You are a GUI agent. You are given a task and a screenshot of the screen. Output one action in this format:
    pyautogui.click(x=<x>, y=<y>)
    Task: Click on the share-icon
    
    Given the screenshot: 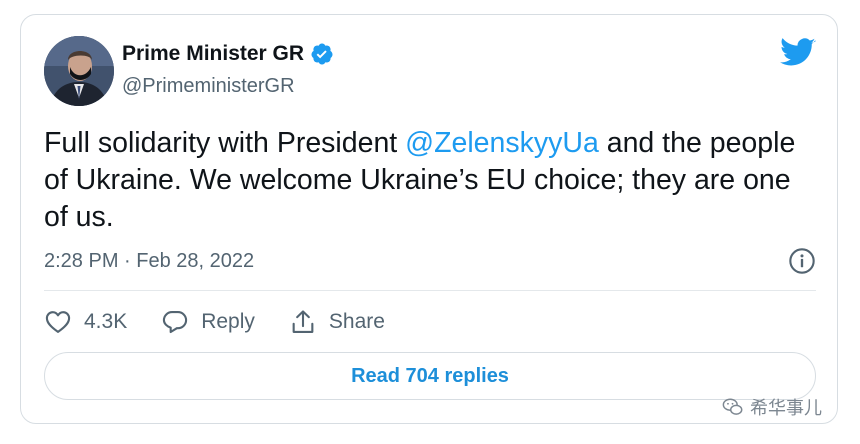 What is the action you would take?
    pyautogui.click(x=303, y=321)
    